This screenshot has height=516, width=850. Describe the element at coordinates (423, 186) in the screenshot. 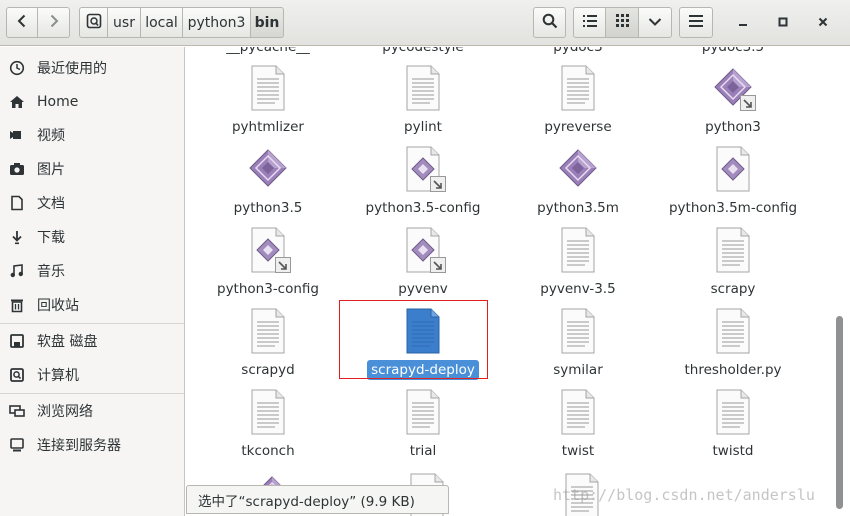

I see `file-item: python3.5-config` at that location.